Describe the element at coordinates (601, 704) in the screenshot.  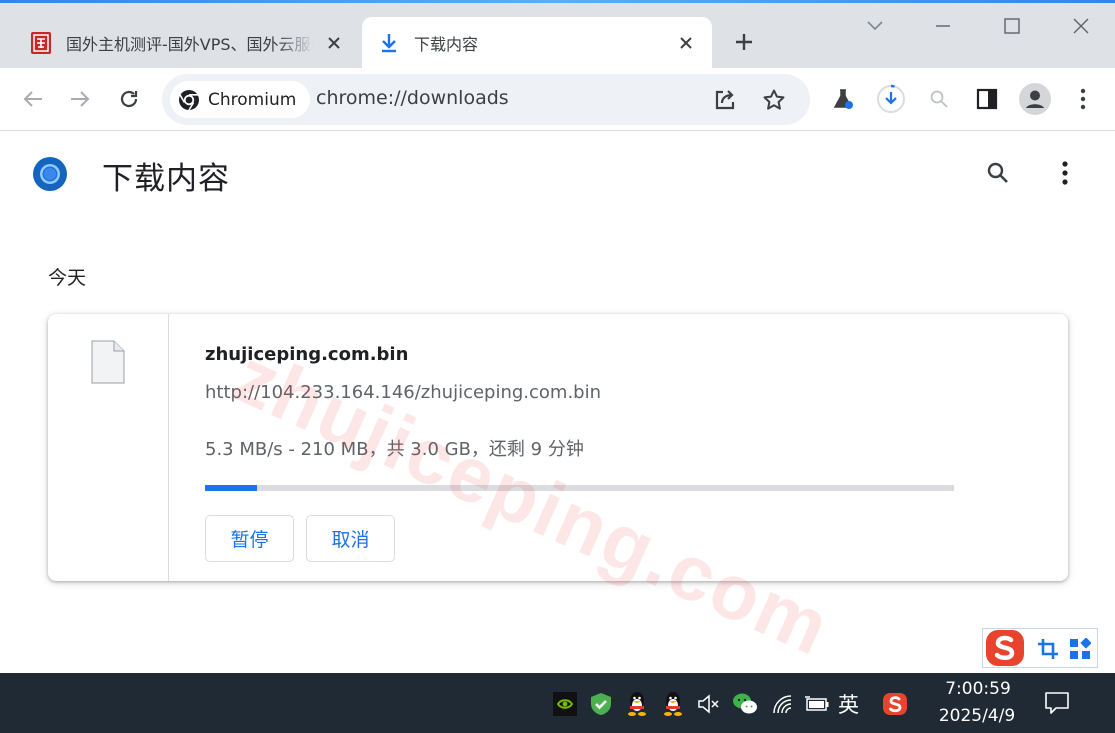
I see `security-shield-icon` at that location.